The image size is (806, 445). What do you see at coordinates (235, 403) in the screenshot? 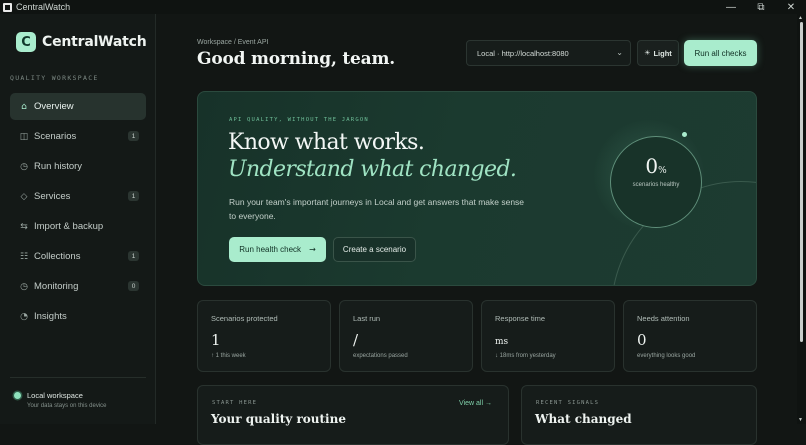
I see `panel-eyebrow: START HERE` at bounding box center [235, 403].